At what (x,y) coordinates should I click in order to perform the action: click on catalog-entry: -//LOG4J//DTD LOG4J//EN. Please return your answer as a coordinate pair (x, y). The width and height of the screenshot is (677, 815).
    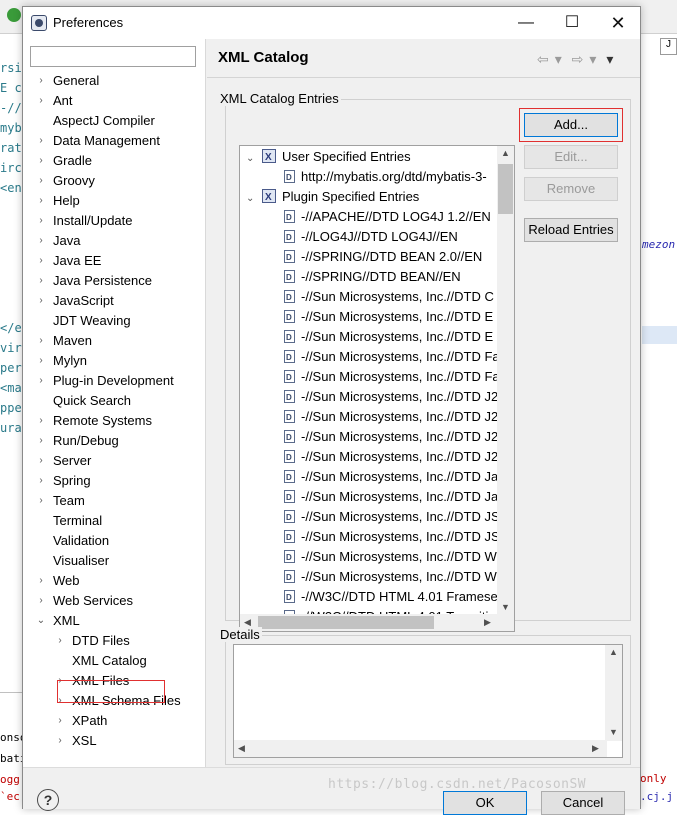
    Looking at the image, I should click on (371, 237).